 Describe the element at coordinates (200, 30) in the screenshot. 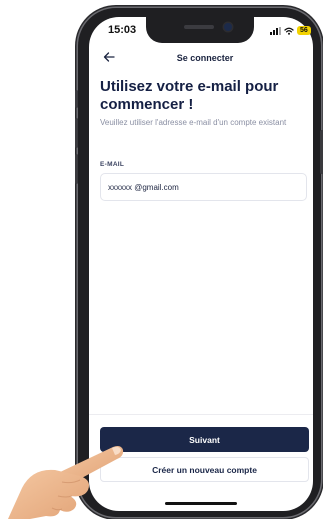

I see `phone-notch` at that location.